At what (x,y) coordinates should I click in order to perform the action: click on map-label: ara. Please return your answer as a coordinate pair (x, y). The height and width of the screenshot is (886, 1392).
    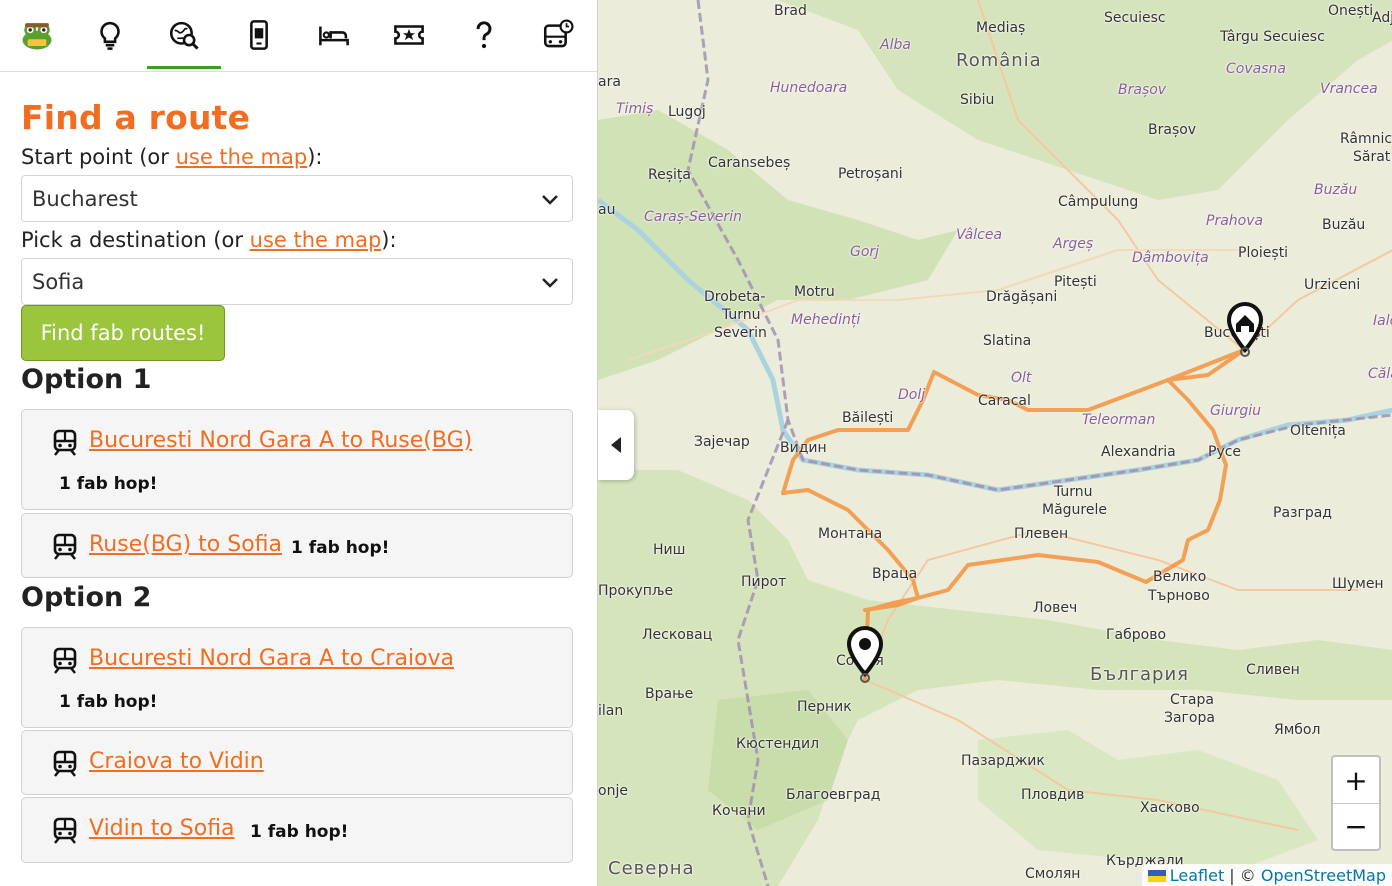
    Looking at the image, I should click on (609, 82).